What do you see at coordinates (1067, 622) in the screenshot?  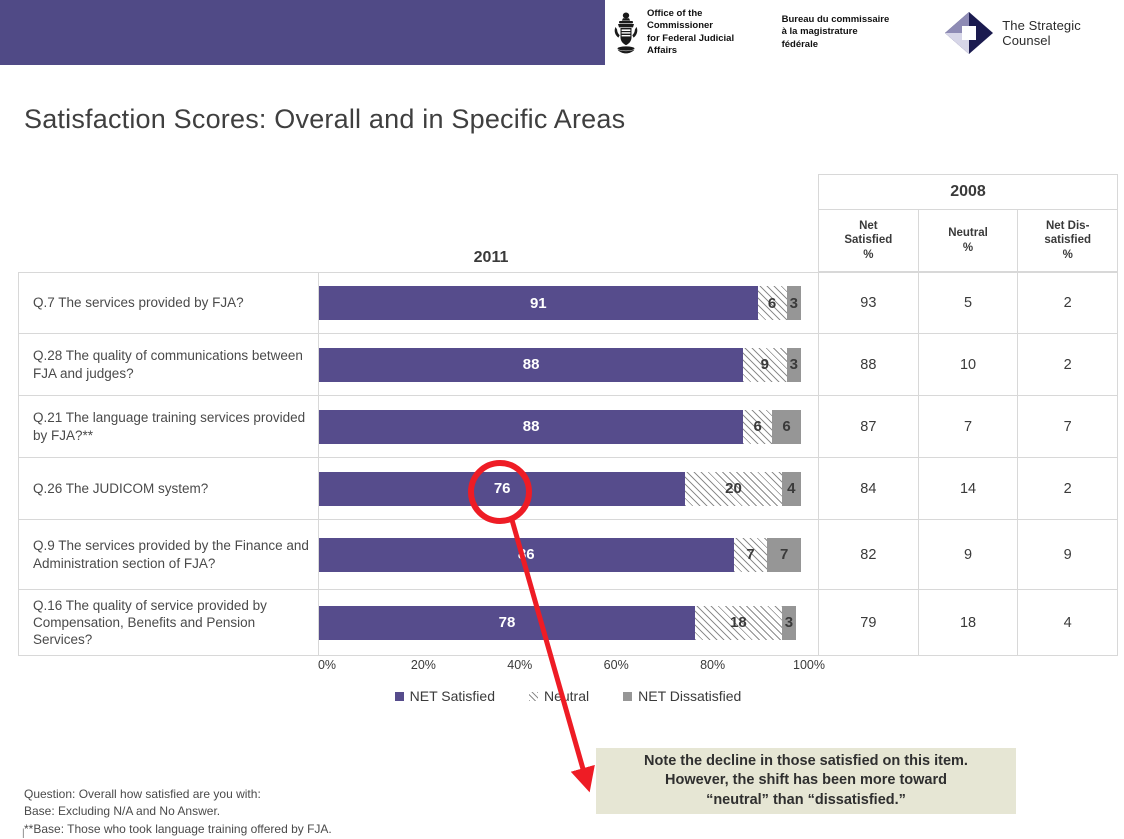 I see `cell-2008-net-dissatisfied: 4` at bounding box center [1067, 622].